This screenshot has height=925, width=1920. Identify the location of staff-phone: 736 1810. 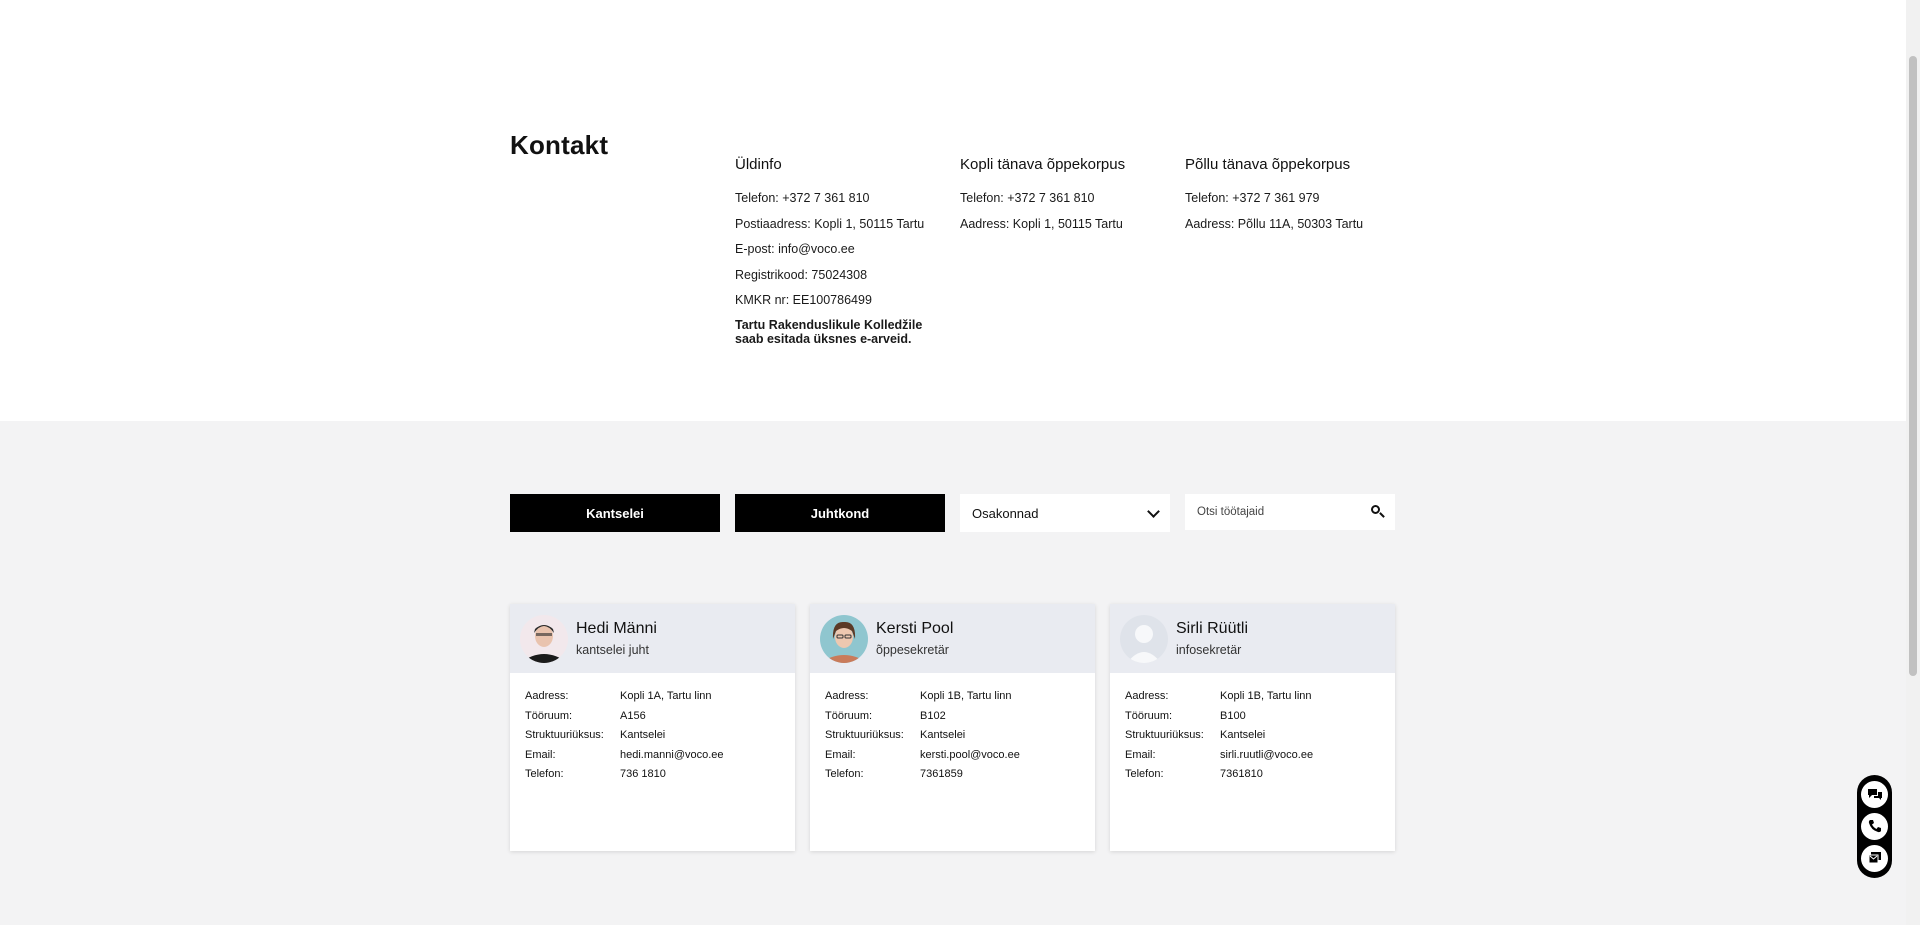
(643, 775).